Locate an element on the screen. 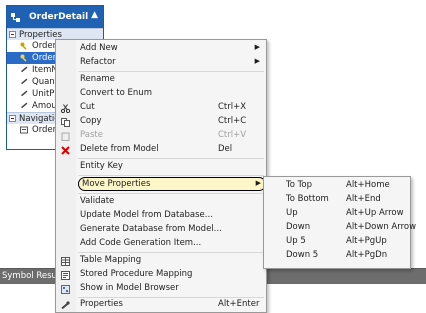 The image size is (426, 313). paste-icon is located at coordinates (65, 136).